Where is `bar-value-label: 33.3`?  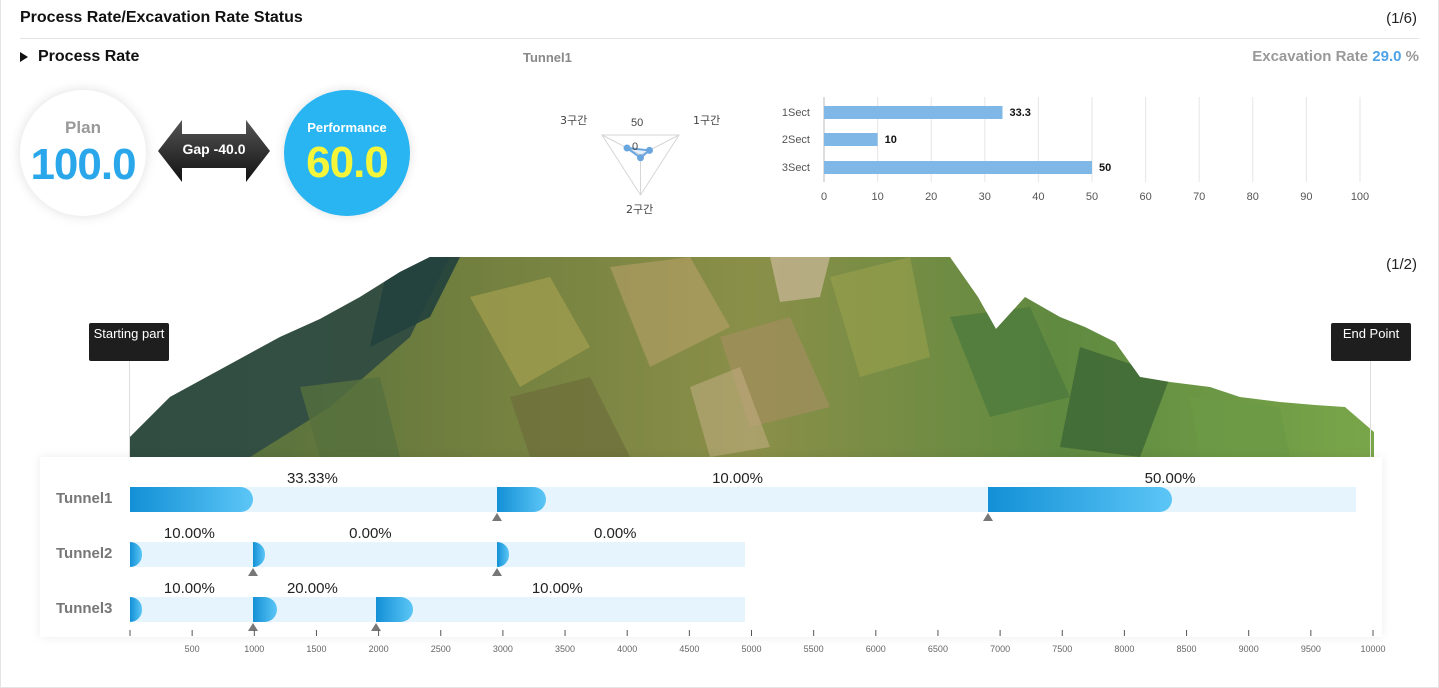 bar-value-label: 33.3 is located at coordinates (1019, 113).